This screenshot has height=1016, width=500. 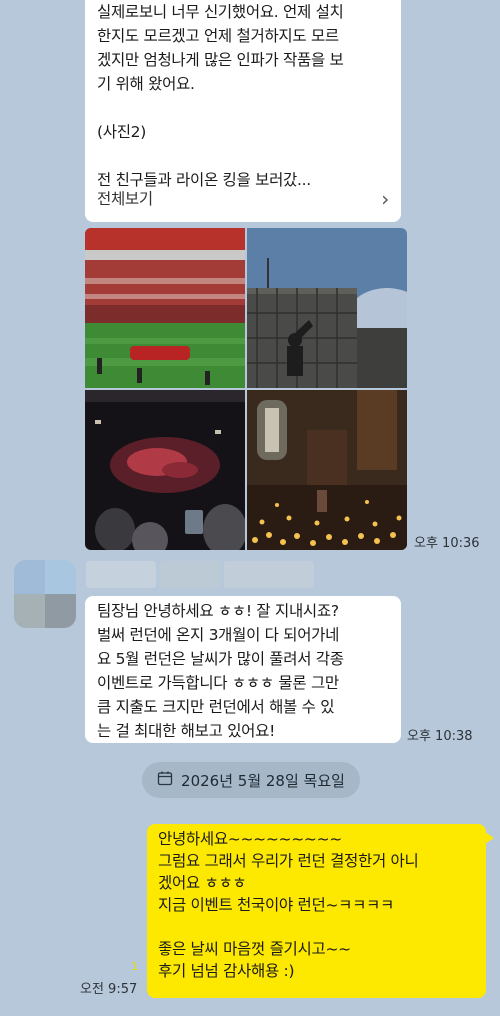 What do you see at coordinates (165, 780) in the screenshot?
I see `calendar-icon` at bounding box center [165, 780].